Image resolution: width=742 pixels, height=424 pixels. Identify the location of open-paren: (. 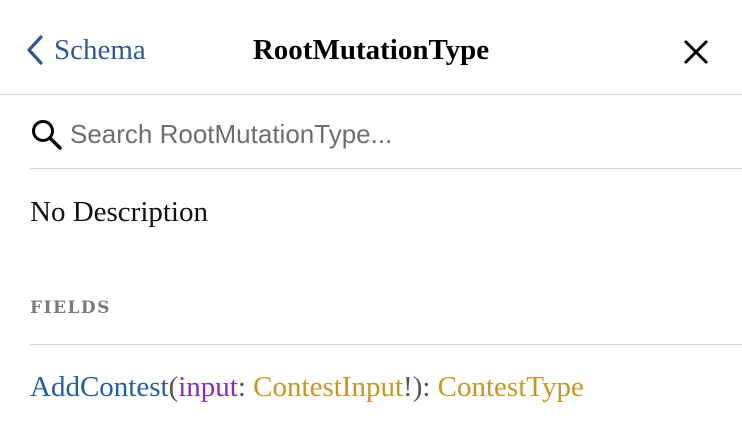
(173, 387).